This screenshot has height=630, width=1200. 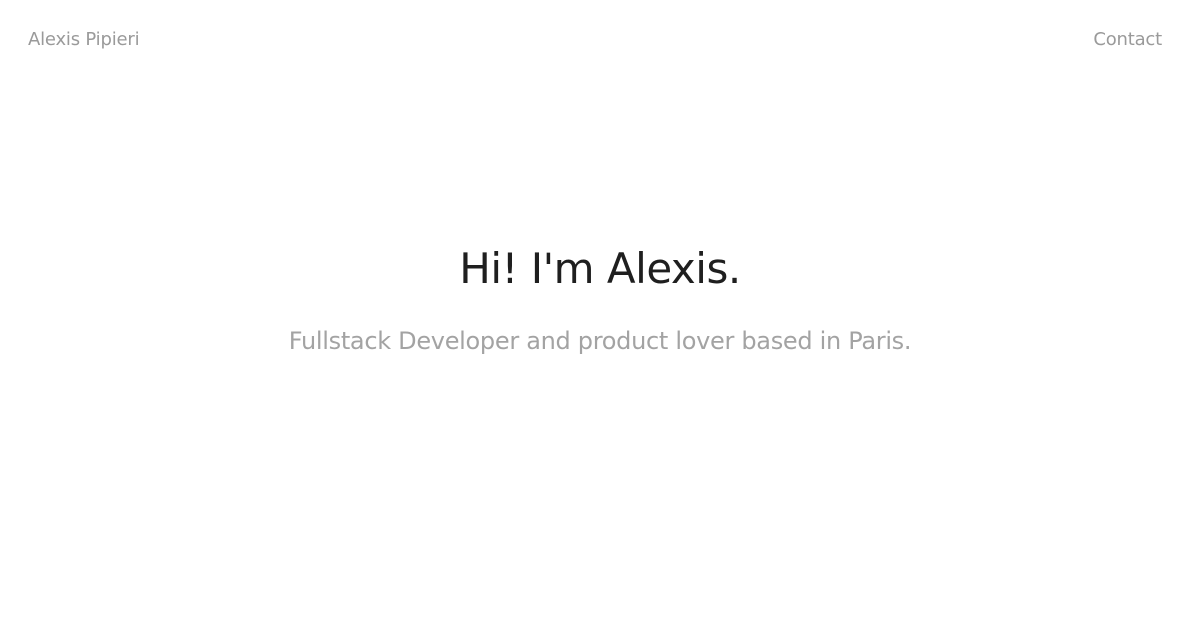 What do you see at coordinates (600, 268) in the screenshot?
I see `hero-title: Hi! I'm Alexis.` at bounding box center [600, 268].